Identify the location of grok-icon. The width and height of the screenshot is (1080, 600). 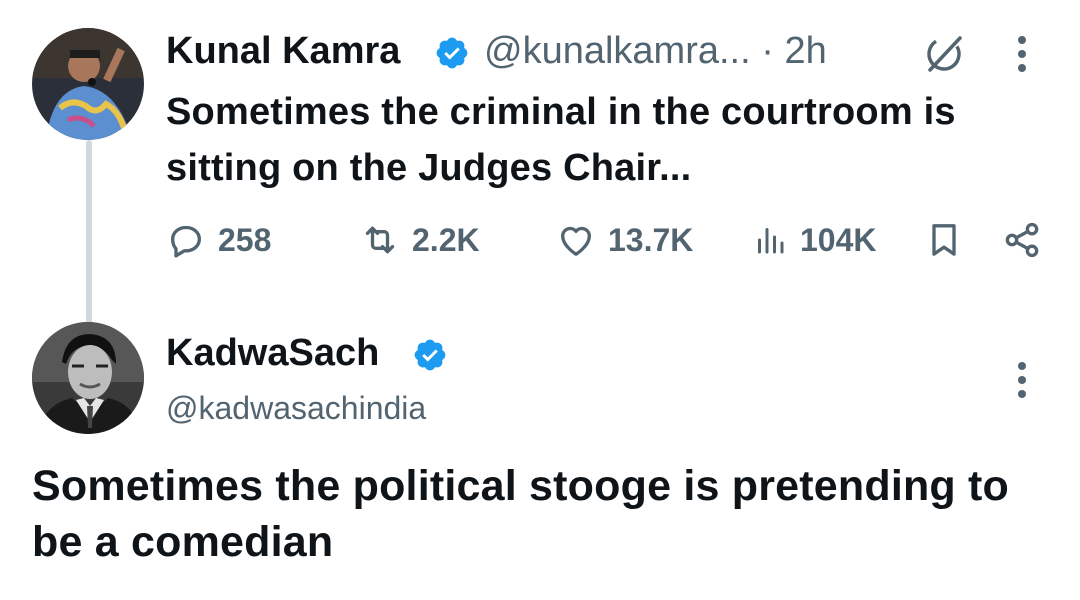
(944, 54).